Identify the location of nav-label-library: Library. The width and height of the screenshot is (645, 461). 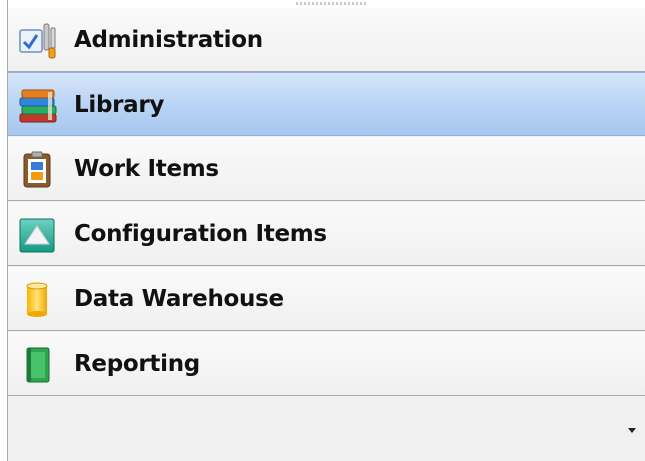
(119, 105).